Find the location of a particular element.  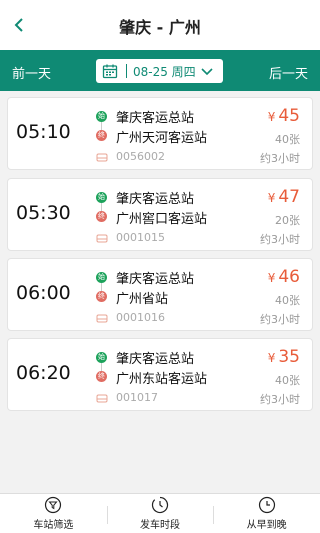

calendar-icon is located at coordinates (110, 71).